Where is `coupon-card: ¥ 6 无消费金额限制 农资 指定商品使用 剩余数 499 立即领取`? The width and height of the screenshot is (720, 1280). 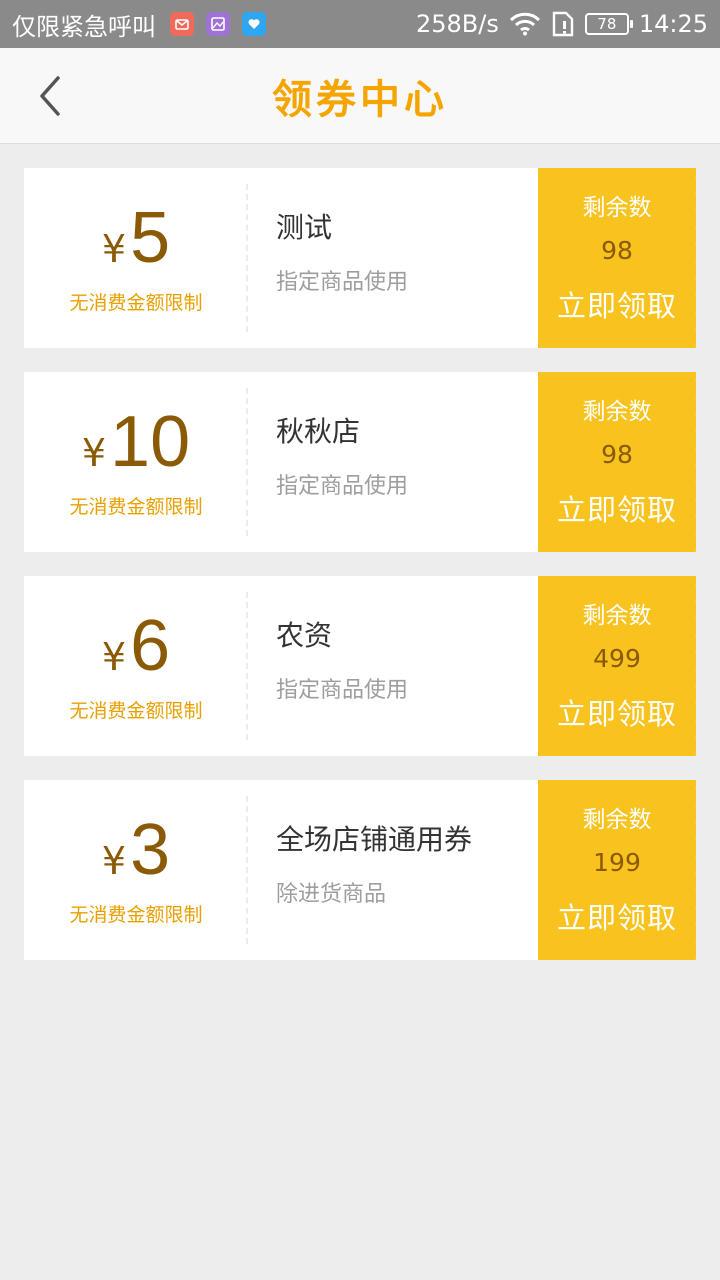 coupon-card: ¥ 6 无消费金额限制 农资 指定商品使用 剩余数 499 立即领取 is located at coordinates (360, 666).